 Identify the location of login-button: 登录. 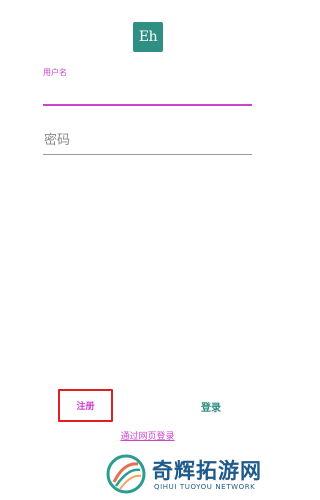
(211, 406).